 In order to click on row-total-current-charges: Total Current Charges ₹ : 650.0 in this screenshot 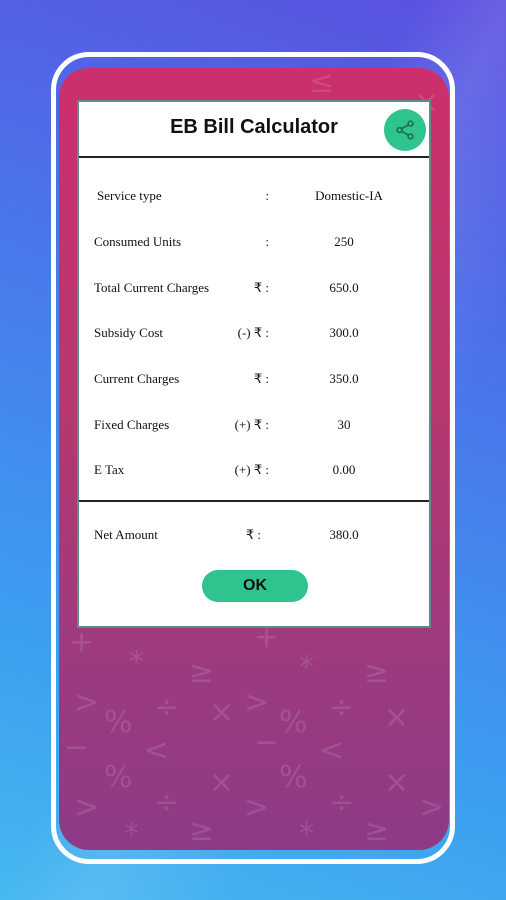, I will do `click(254, 290)`.